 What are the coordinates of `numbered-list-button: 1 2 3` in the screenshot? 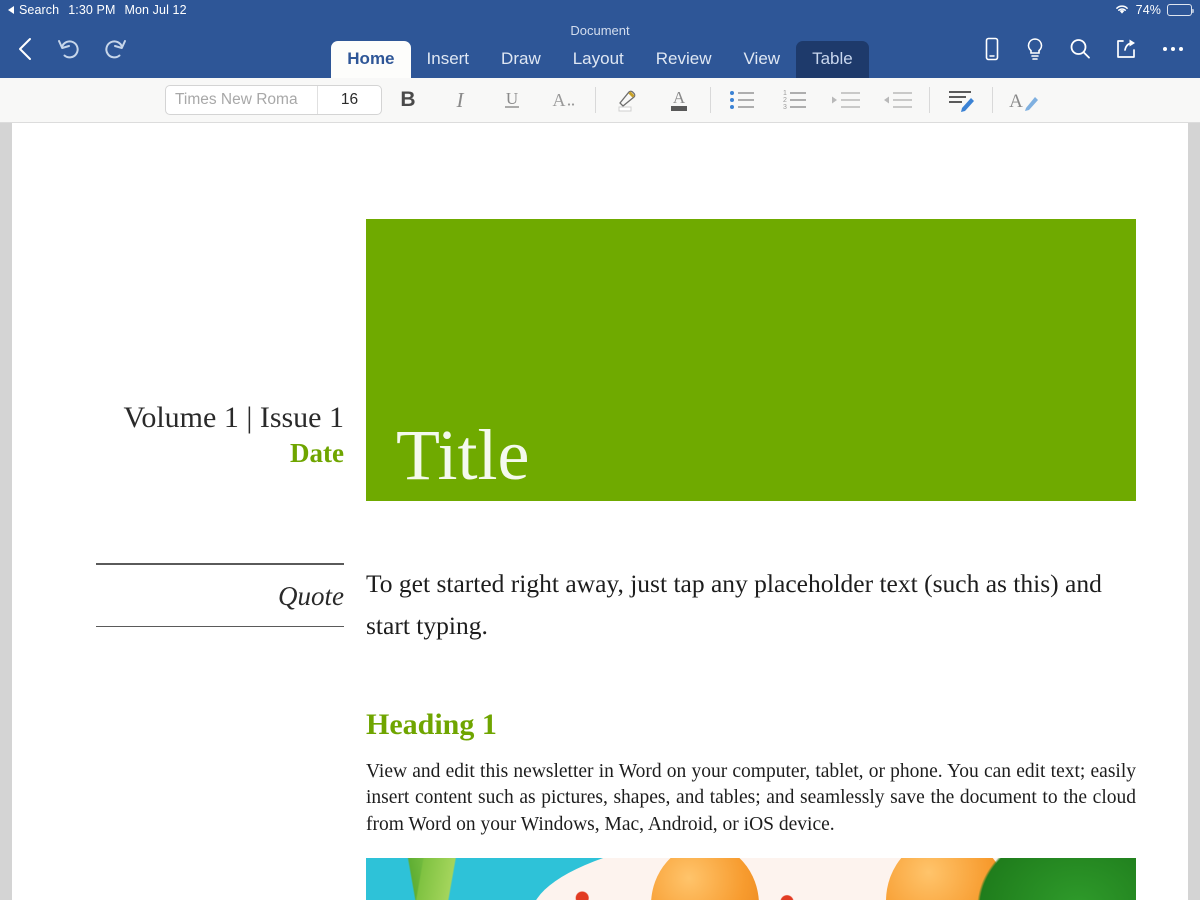 It's located at (794, 100).